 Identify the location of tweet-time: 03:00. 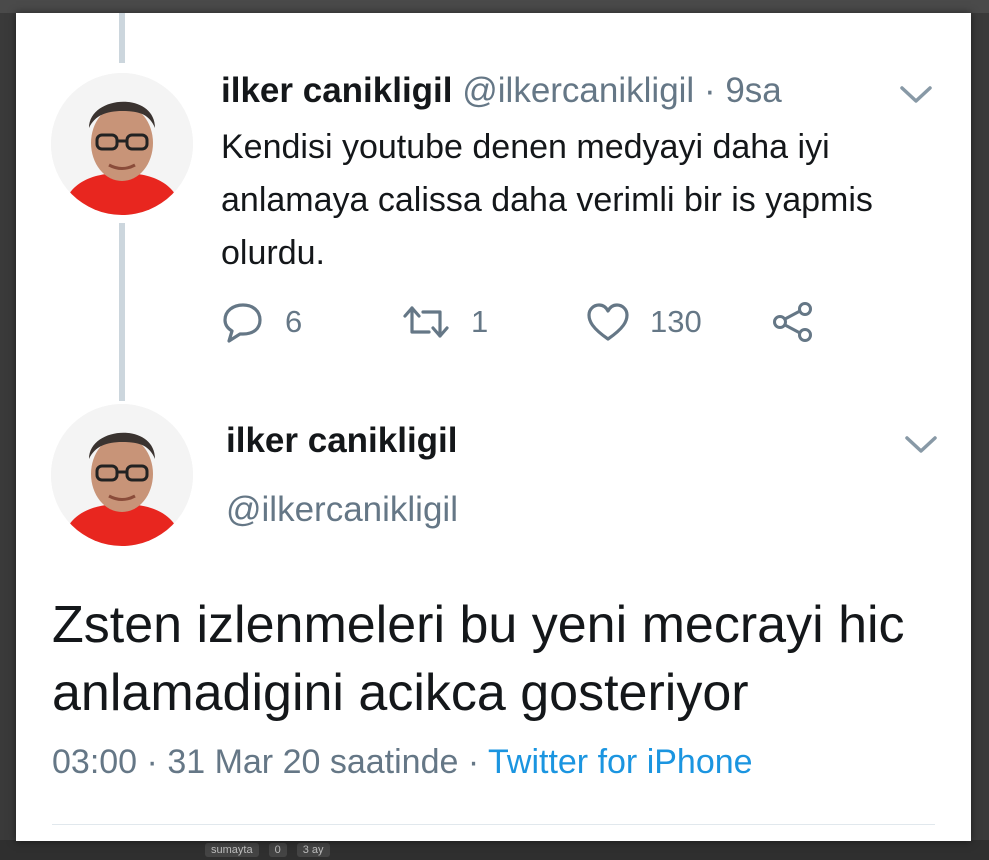
(94, 762).